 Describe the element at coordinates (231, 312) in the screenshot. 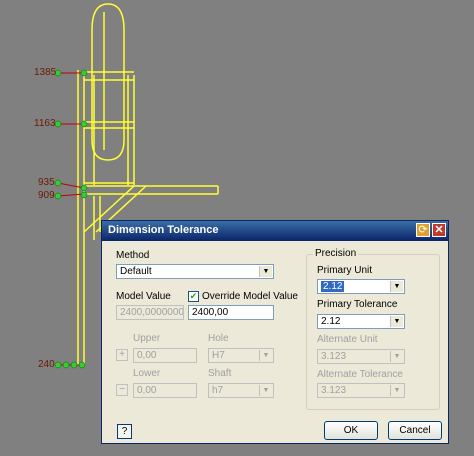

I see `override-value-input: 2400,00` at that location.